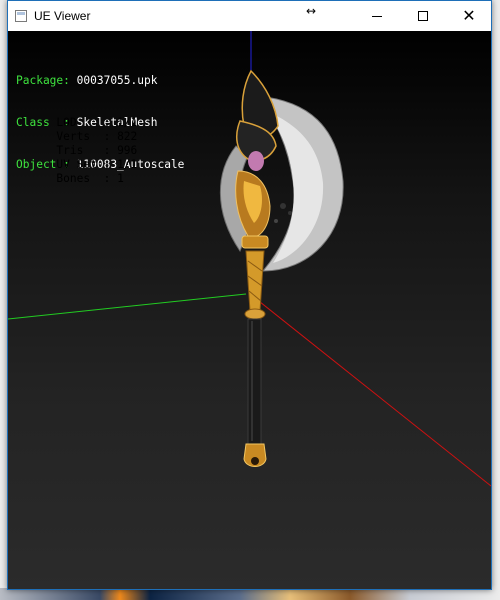  What do you see at coordinates (97, 122) in the screenshot?
I see `stat-row-lod: LOD : 1/1` at bounding box center [97, 122].